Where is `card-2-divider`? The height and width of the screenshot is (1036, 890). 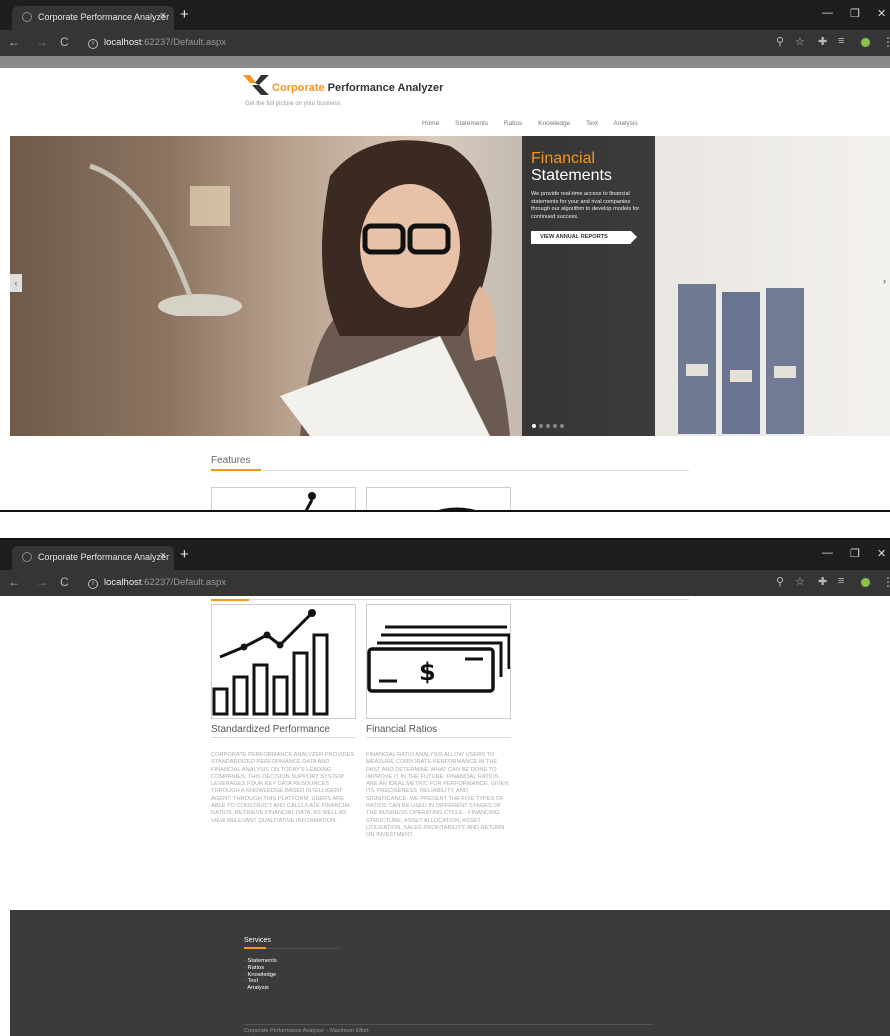 card-2-divider is located at coordinates (438, 737).